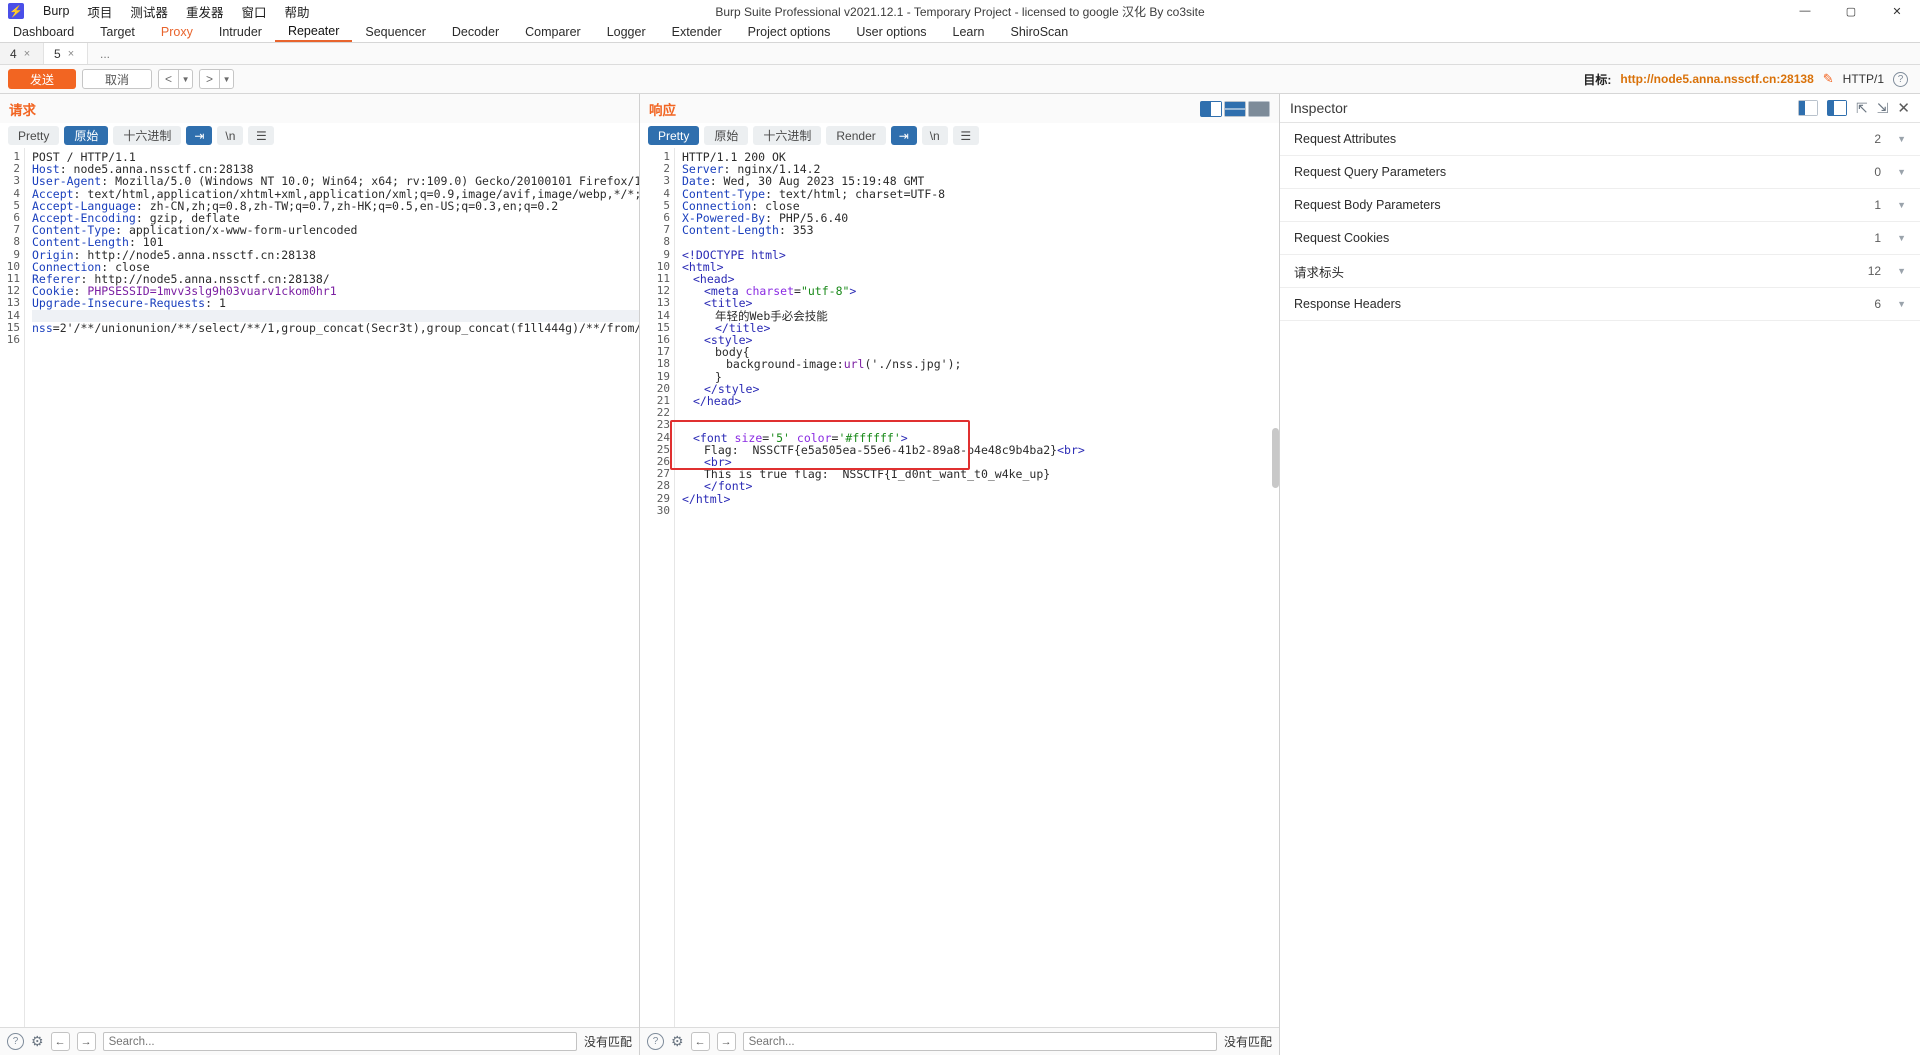  I want to click on tab-extender: Extender, so click(697, 32).